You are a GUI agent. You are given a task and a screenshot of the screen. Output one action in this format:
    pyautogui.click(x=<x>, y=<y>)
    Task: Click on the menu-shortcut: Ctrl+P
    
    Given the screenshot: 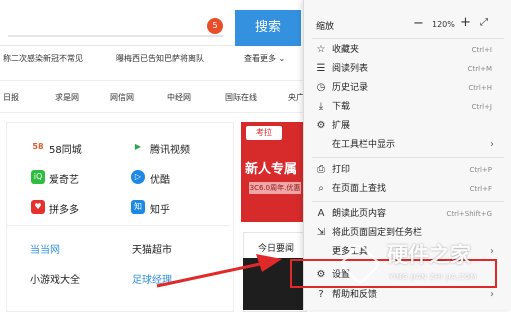 What is the action you would take?
    pyautogui.click(x=480, y=170)
    